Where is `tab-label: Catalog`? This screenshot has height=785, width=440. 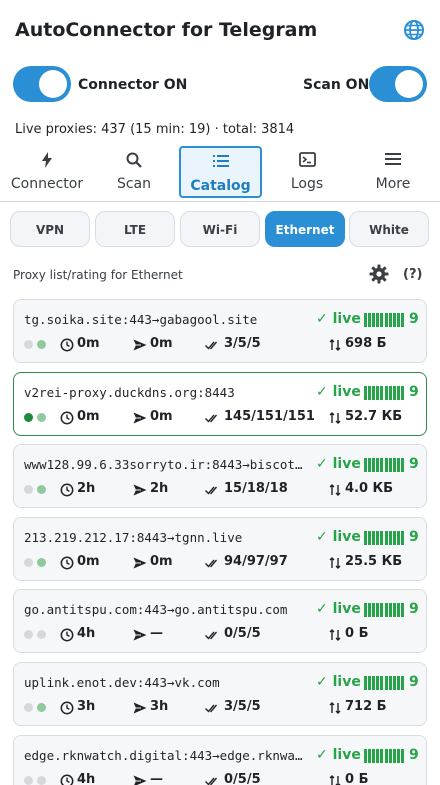
tab-label: Catalog is located at coordinates (220, 186).